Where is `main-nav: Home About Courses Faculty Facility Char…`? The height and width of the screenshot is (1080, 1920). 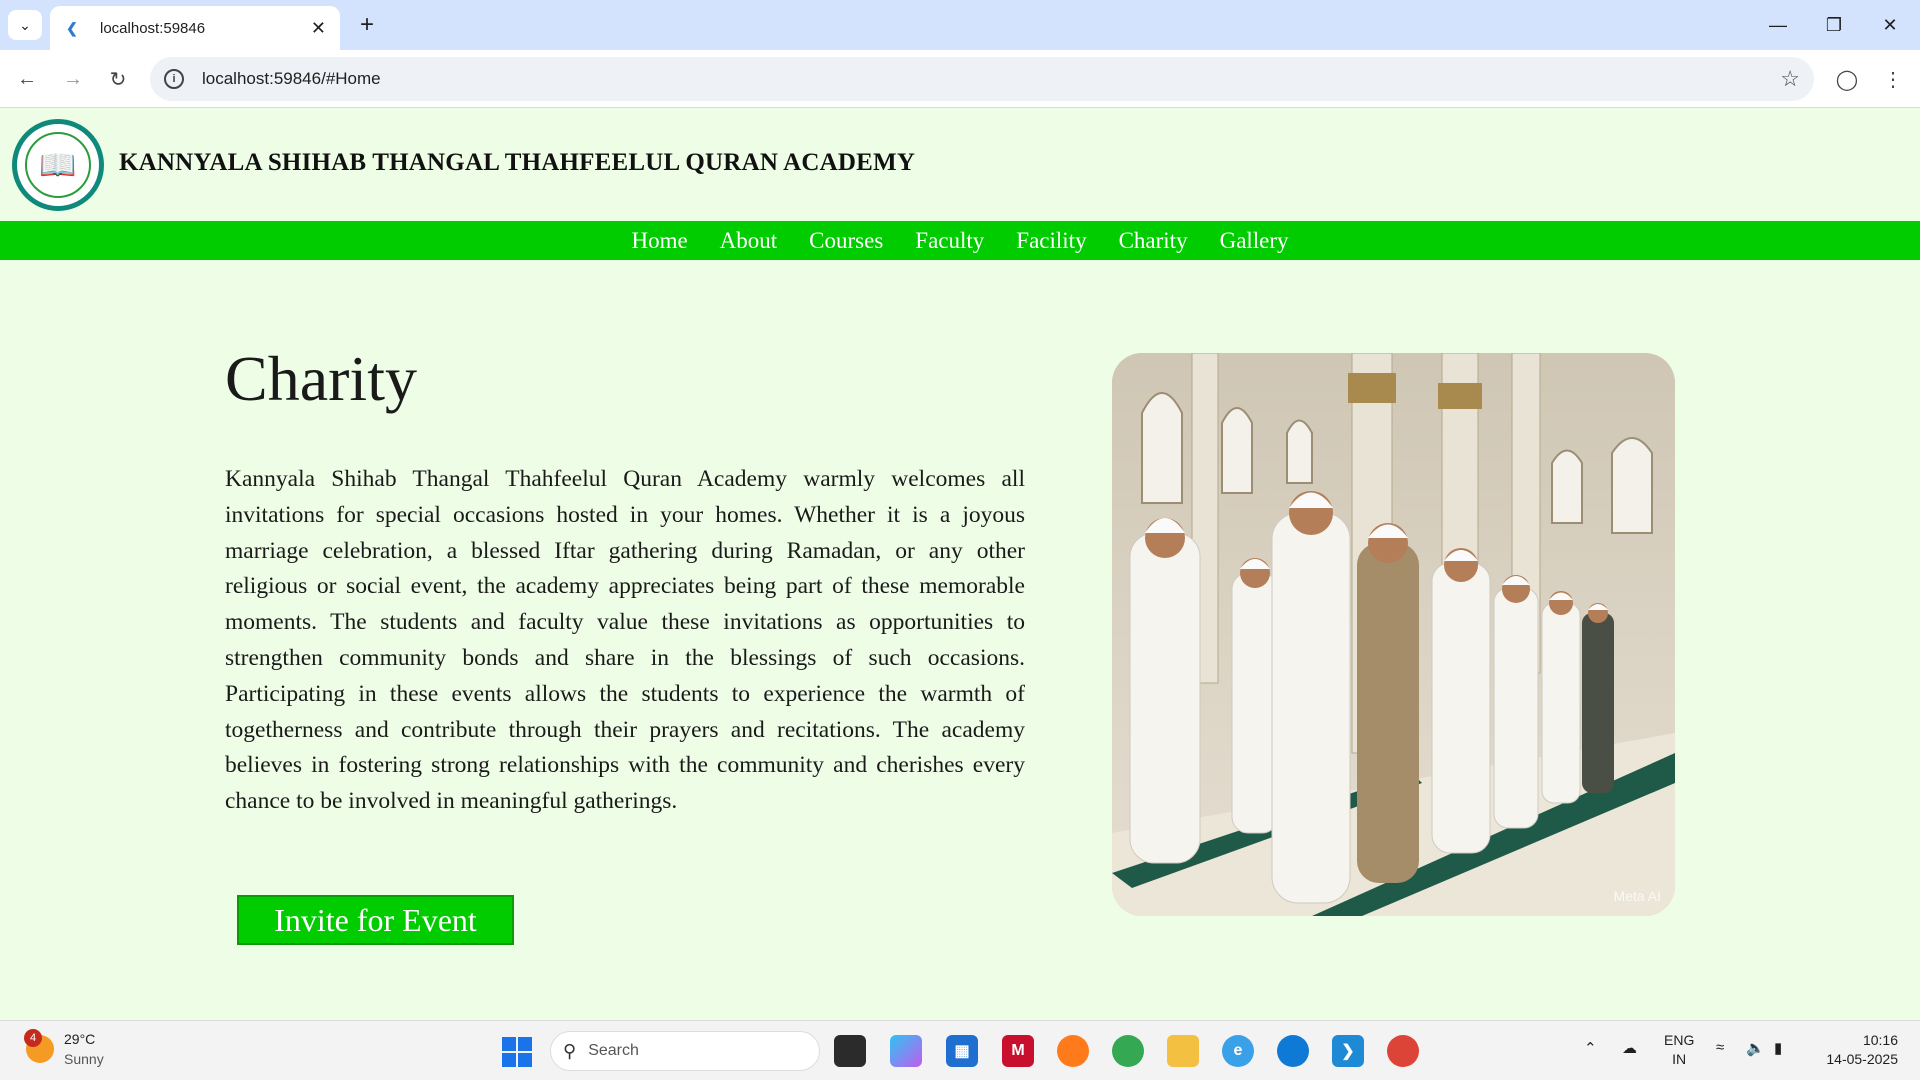
main-nav: Home About Courses Faculty Facility Char… is located at coordinates (960, 240).